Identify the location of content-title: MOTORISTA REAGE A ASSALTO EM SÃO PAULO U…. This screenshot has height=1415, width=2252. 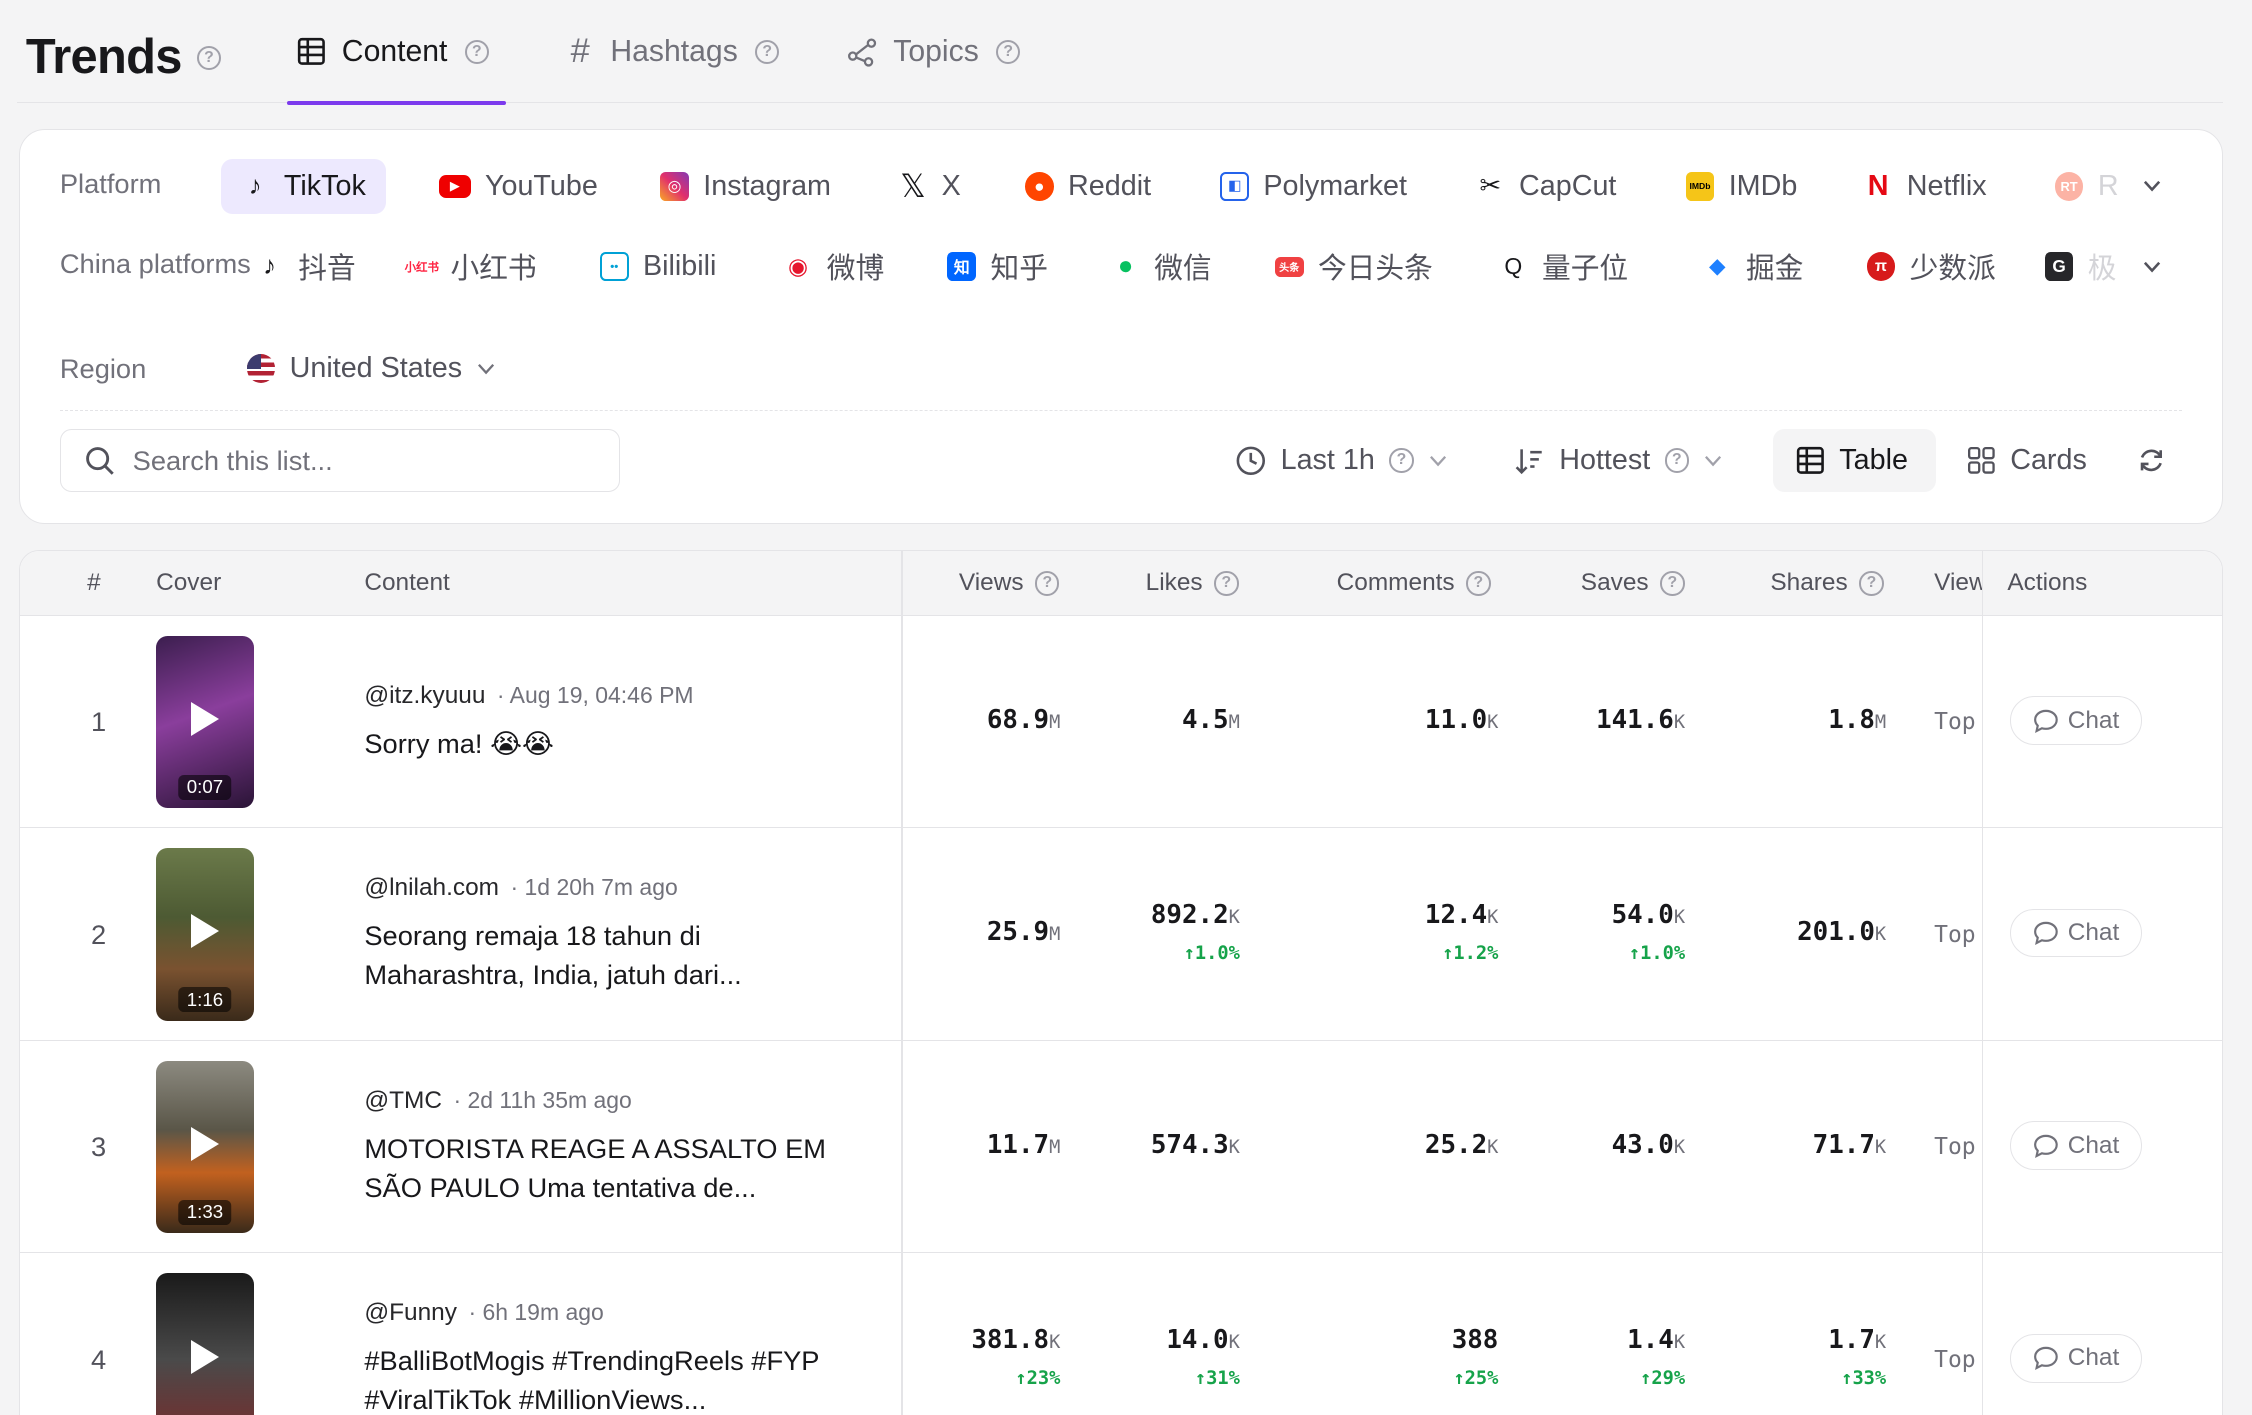
(608, 1169).